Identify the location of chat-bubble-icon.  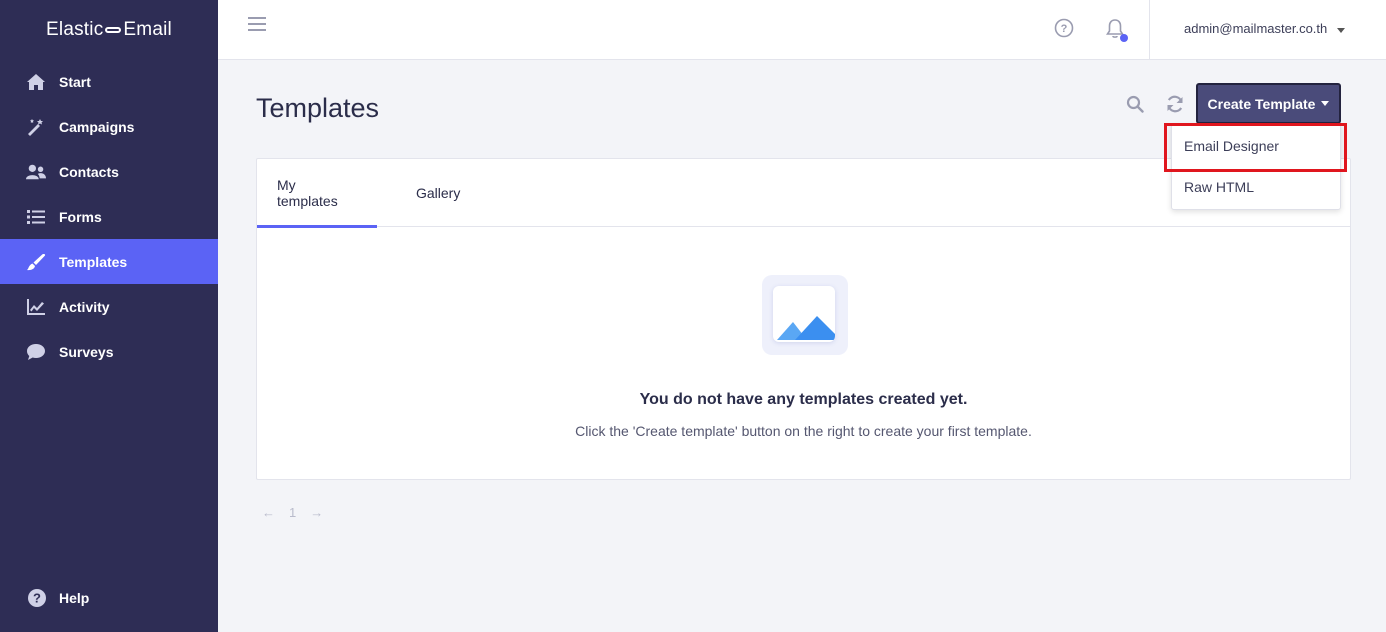
(36, 352).